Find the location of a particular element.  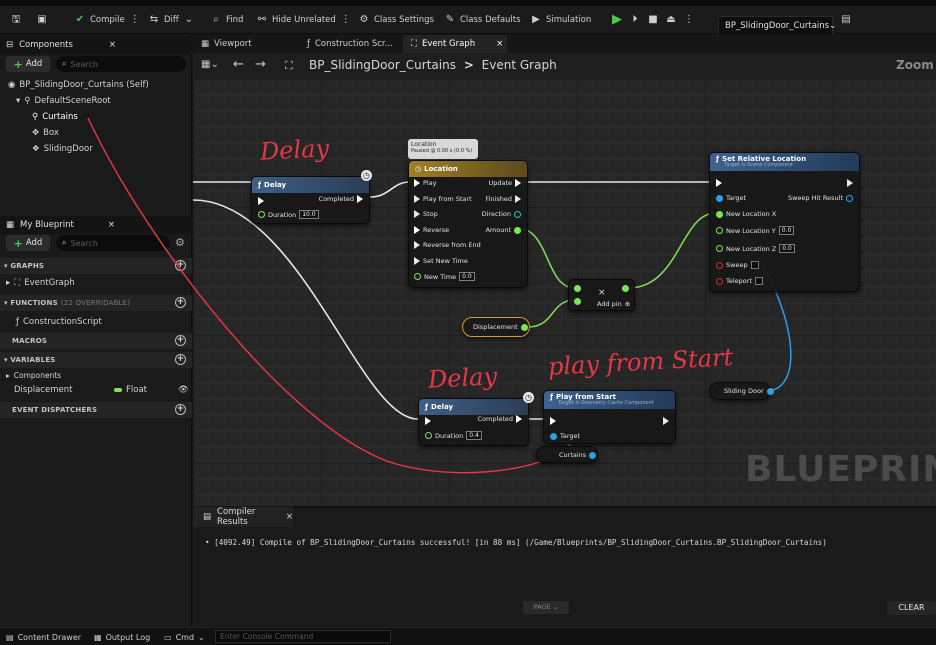

sliding-door-getter-node: Sliding Door is located at coordinates (741, 391).